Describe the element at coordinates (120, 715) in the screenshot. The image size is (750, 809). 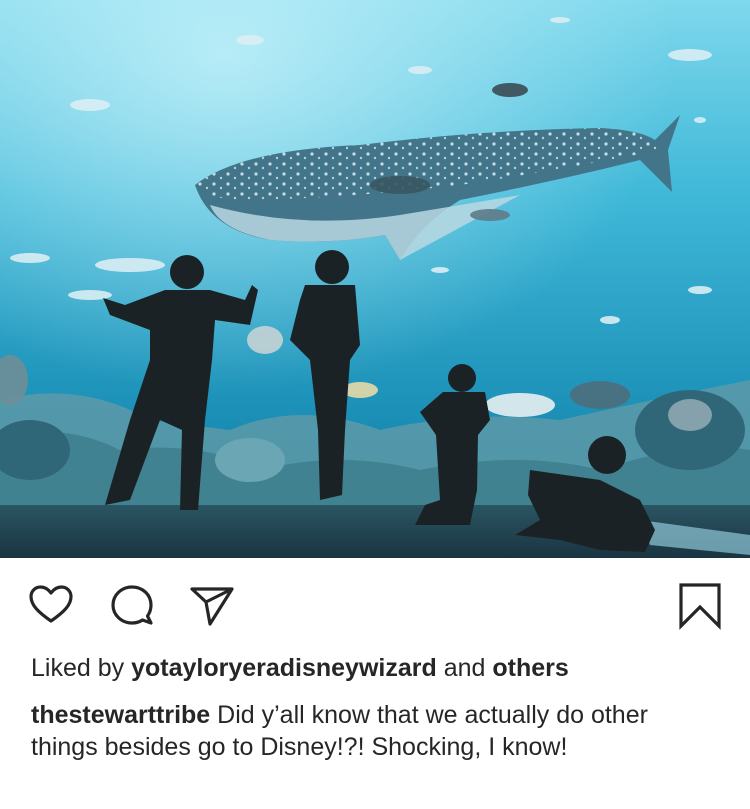
I see `caption-username-link: thestewarttribe` at that location.